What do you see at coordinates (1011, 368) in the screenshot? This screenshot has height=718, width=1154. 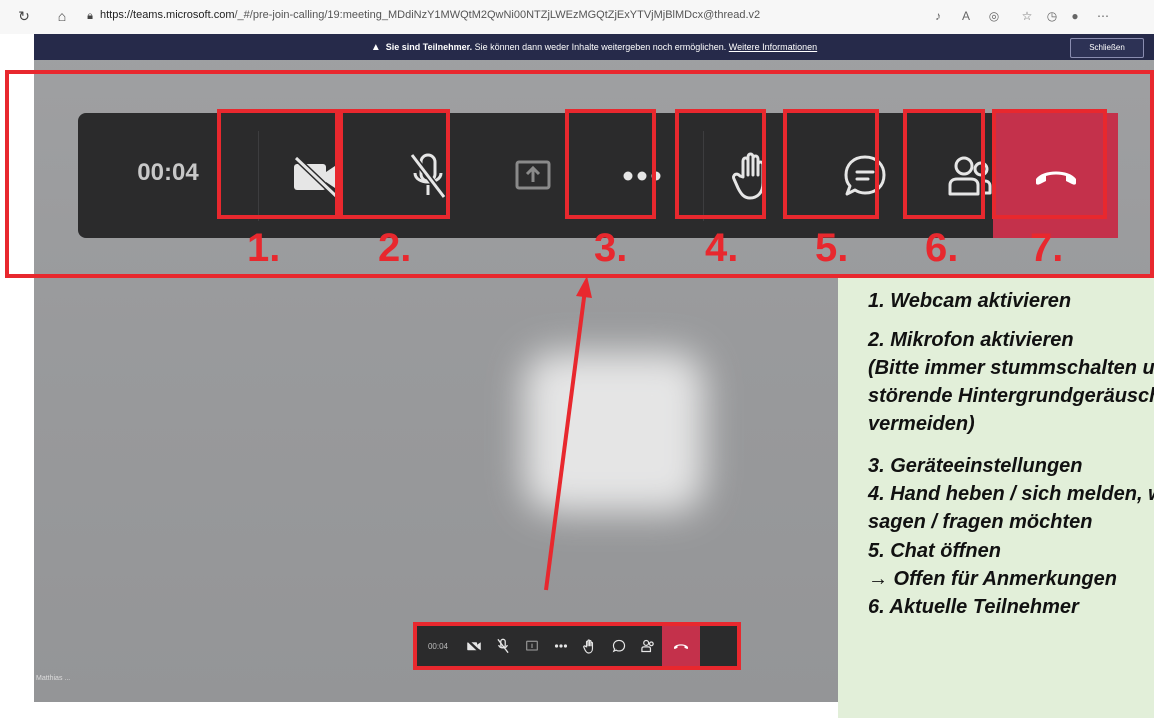 I see `legend-line-3: (Bitte immer stummschalten um` at bounding box center [1011, 368].